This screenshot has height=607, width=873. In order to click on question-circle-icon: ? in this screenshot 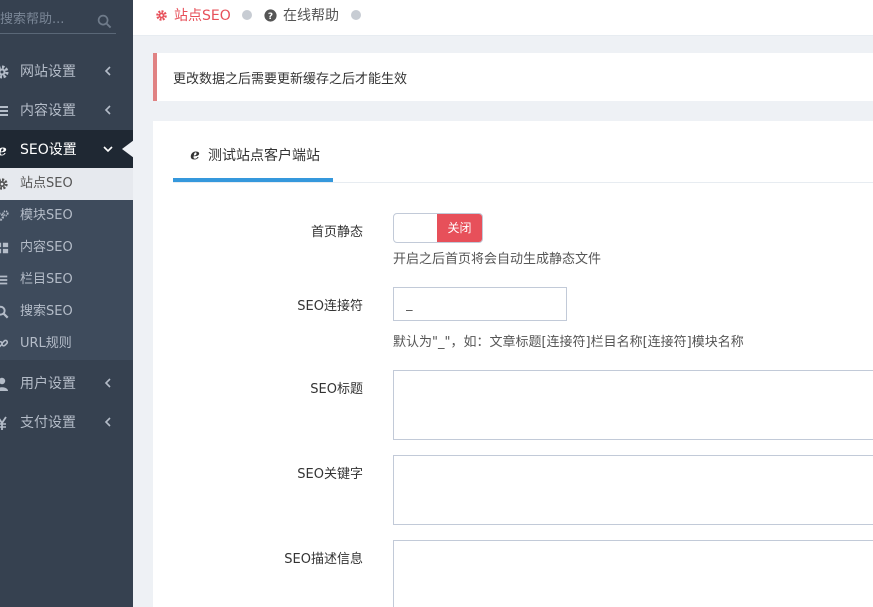, I will do `click(270, 14)`.